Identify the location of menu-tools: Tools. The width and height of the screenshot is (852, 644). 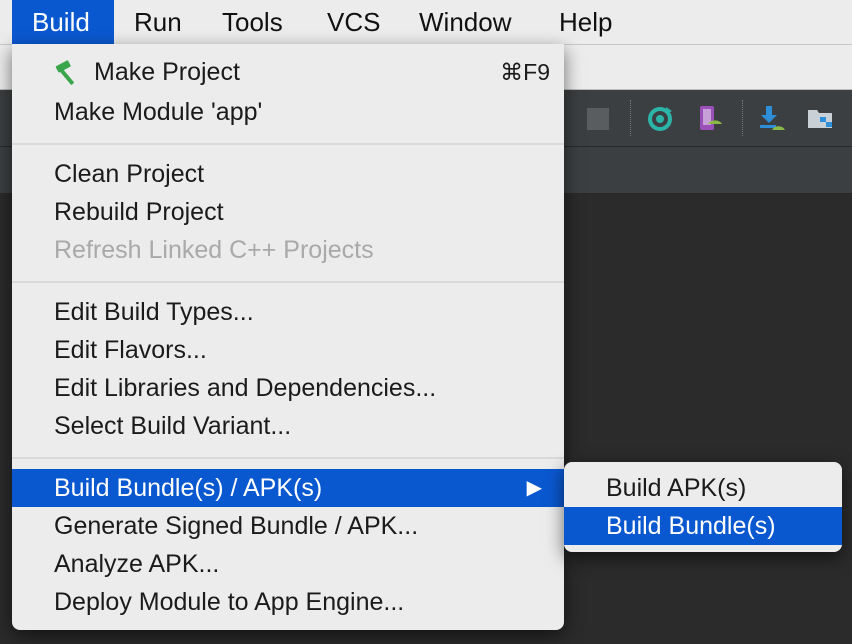
(252, 22).